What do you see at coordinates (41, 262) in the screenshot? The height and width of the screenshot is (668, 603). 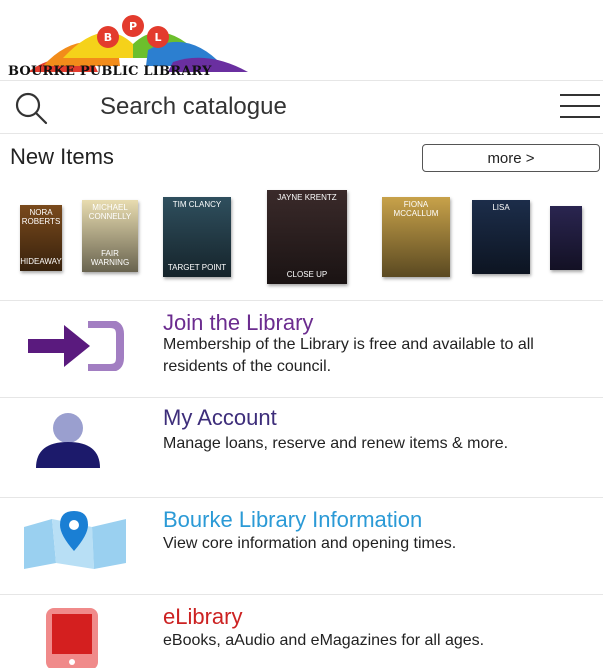 I see `book-title: HIDEAWAY` at bounding box center [41, 262].